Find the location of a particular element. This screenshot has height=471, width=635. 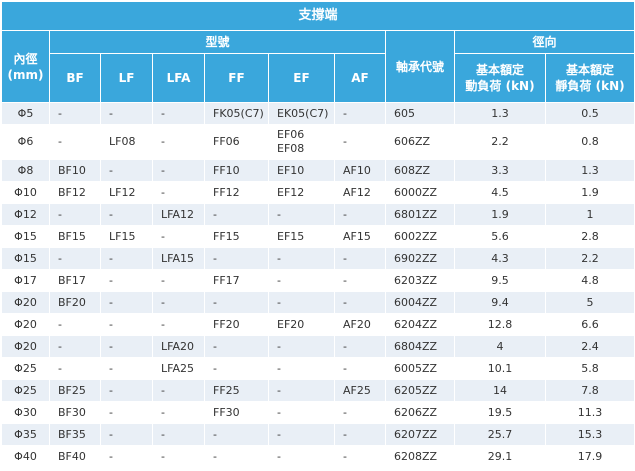

lf-cell: LF12 is located at coordinates (126, 192).